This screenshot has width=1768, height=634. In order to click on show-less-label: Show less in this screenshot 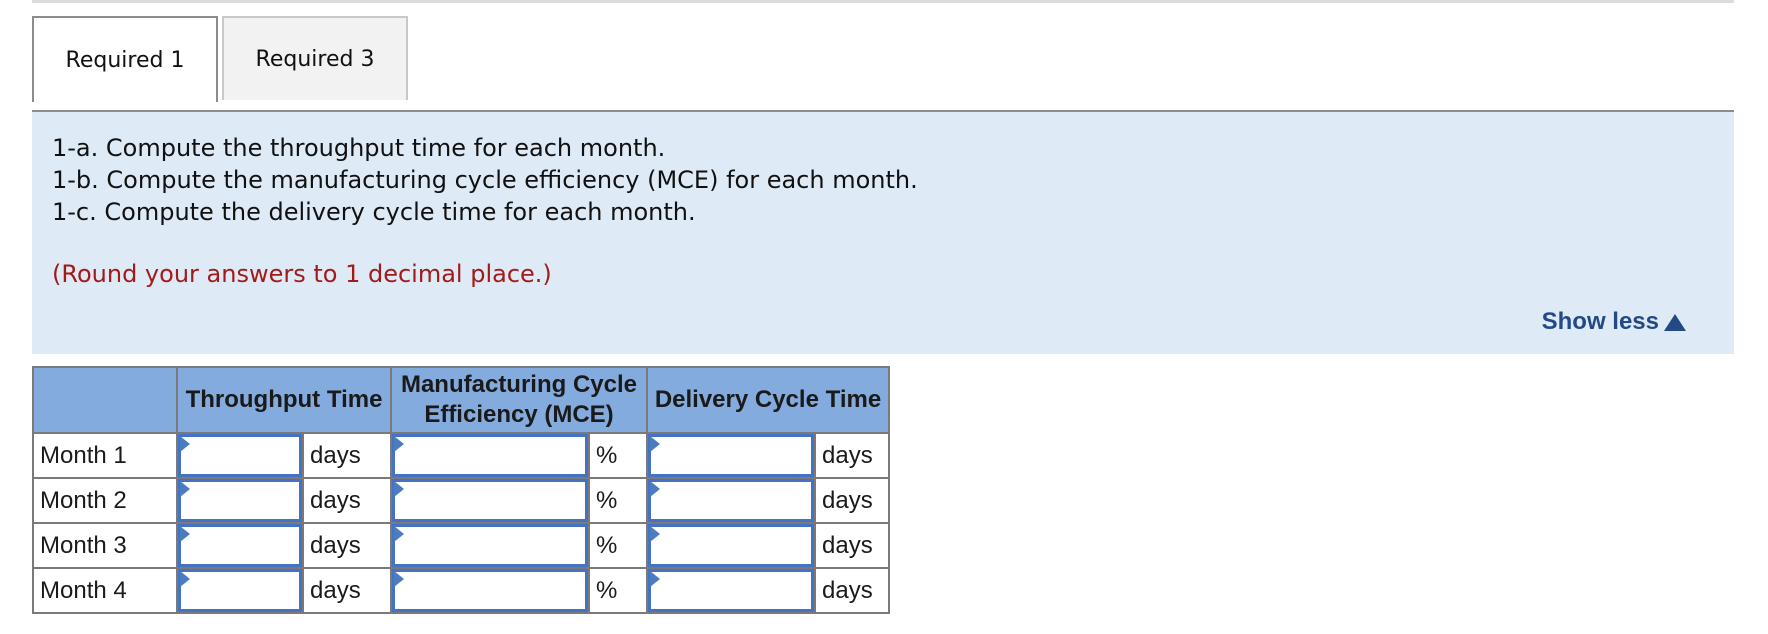, I will do `click(1600, 321)`.